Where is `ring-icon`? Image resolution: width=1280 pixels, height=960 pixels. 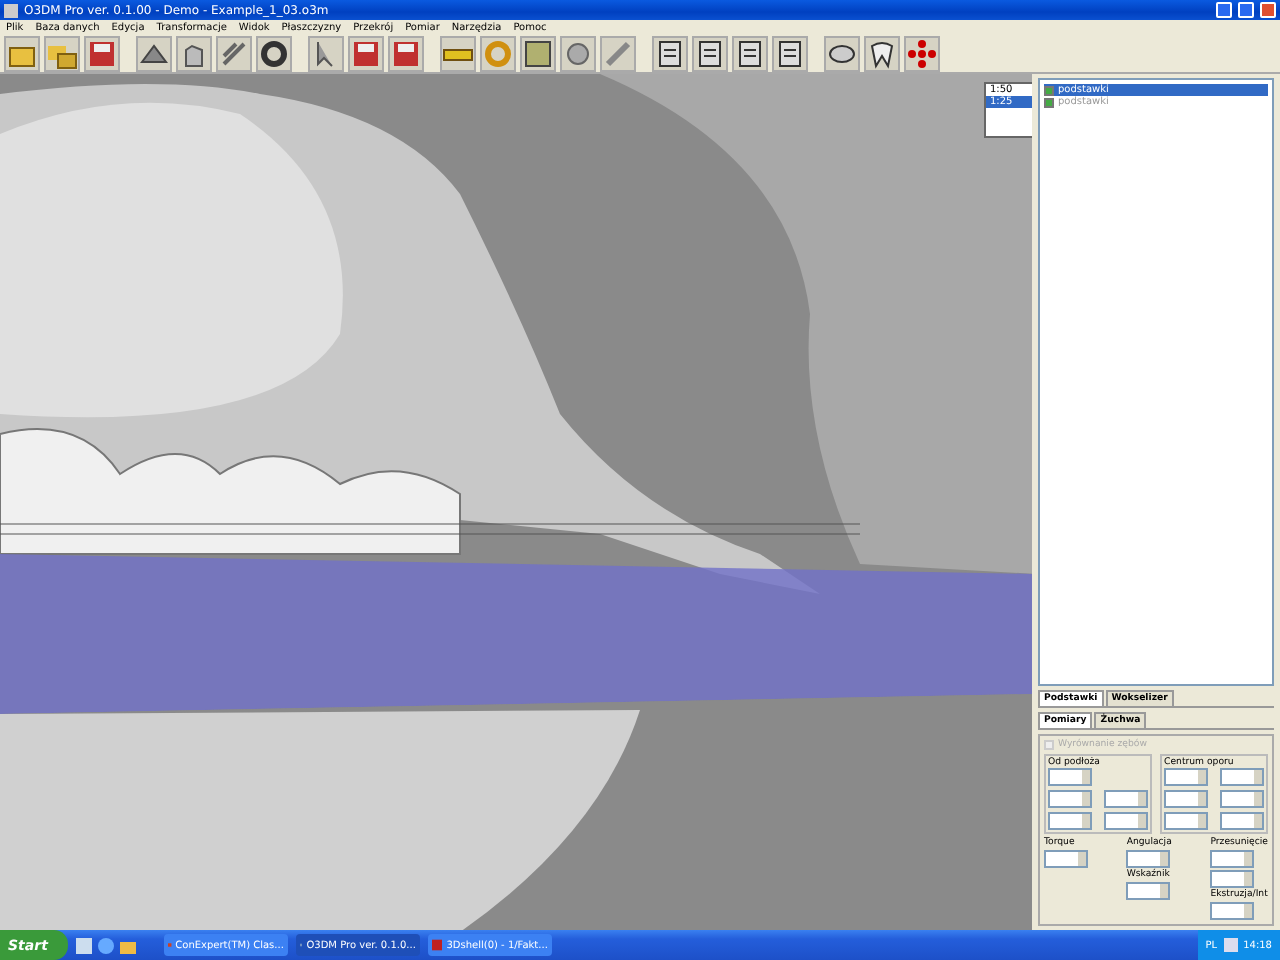
ring-icon is located at coordinates (274, 54).